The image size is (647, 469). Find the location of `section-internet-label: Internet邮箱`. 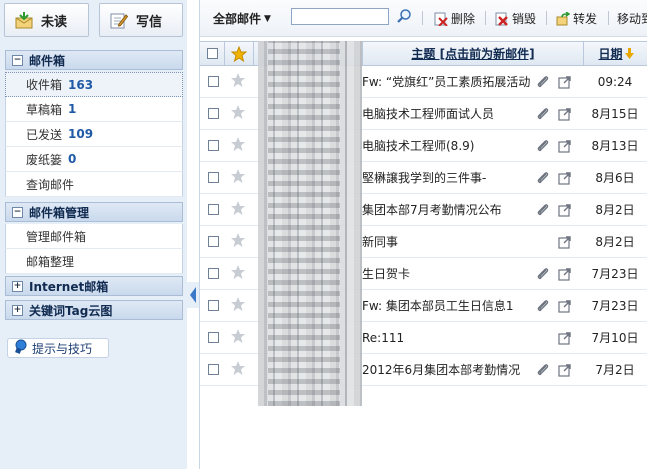

section-internet-label: Internet邮箱 is located at coordinates (69, 286).